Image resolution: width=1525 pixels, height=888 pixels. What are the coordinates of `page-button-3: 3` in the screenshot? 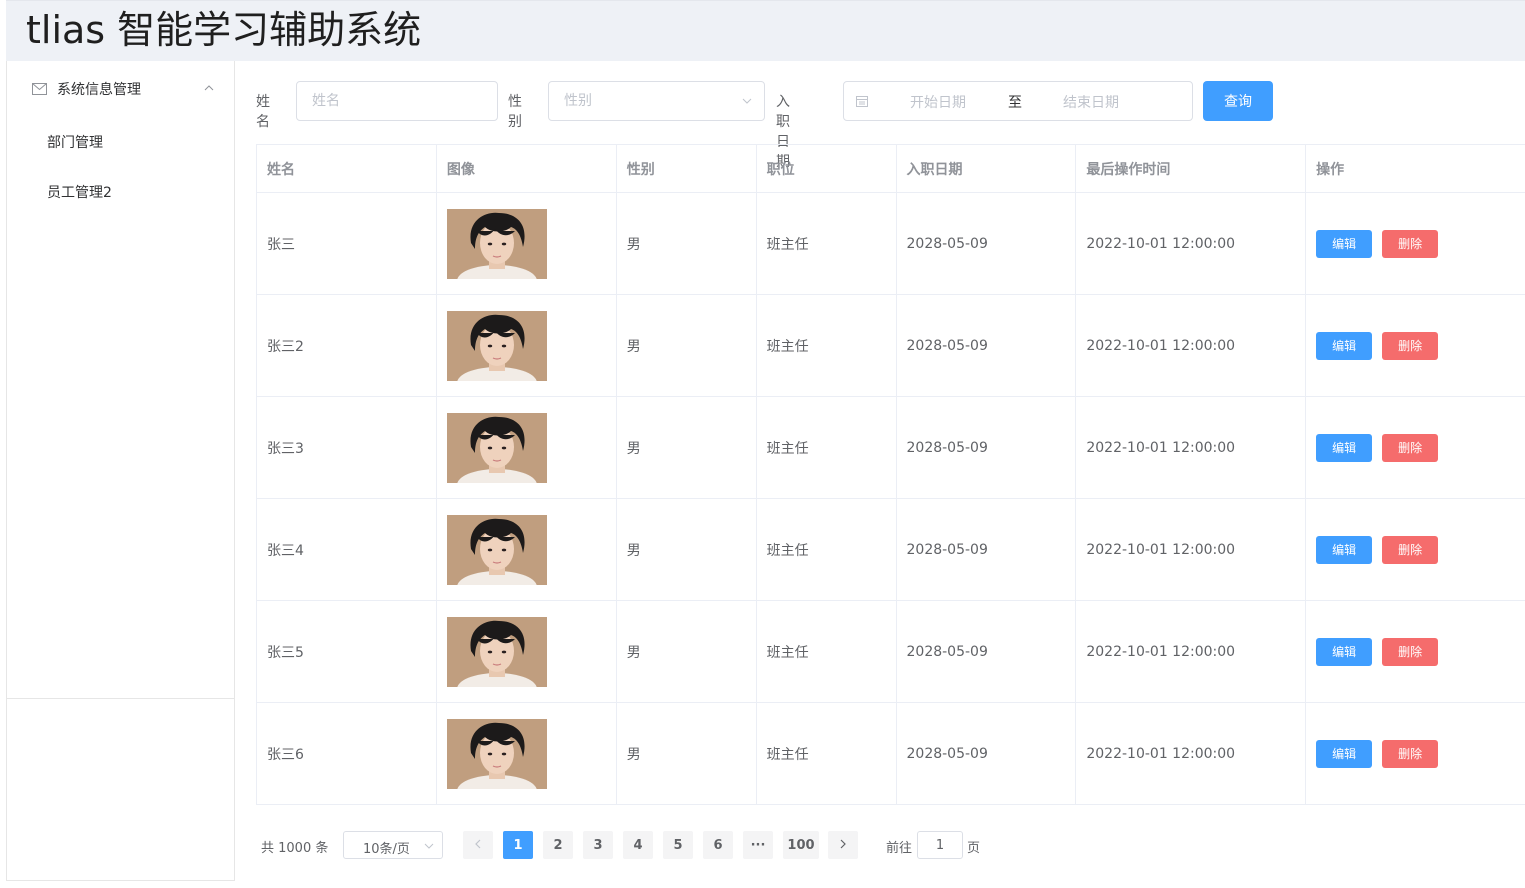 It's located at (598, 845).